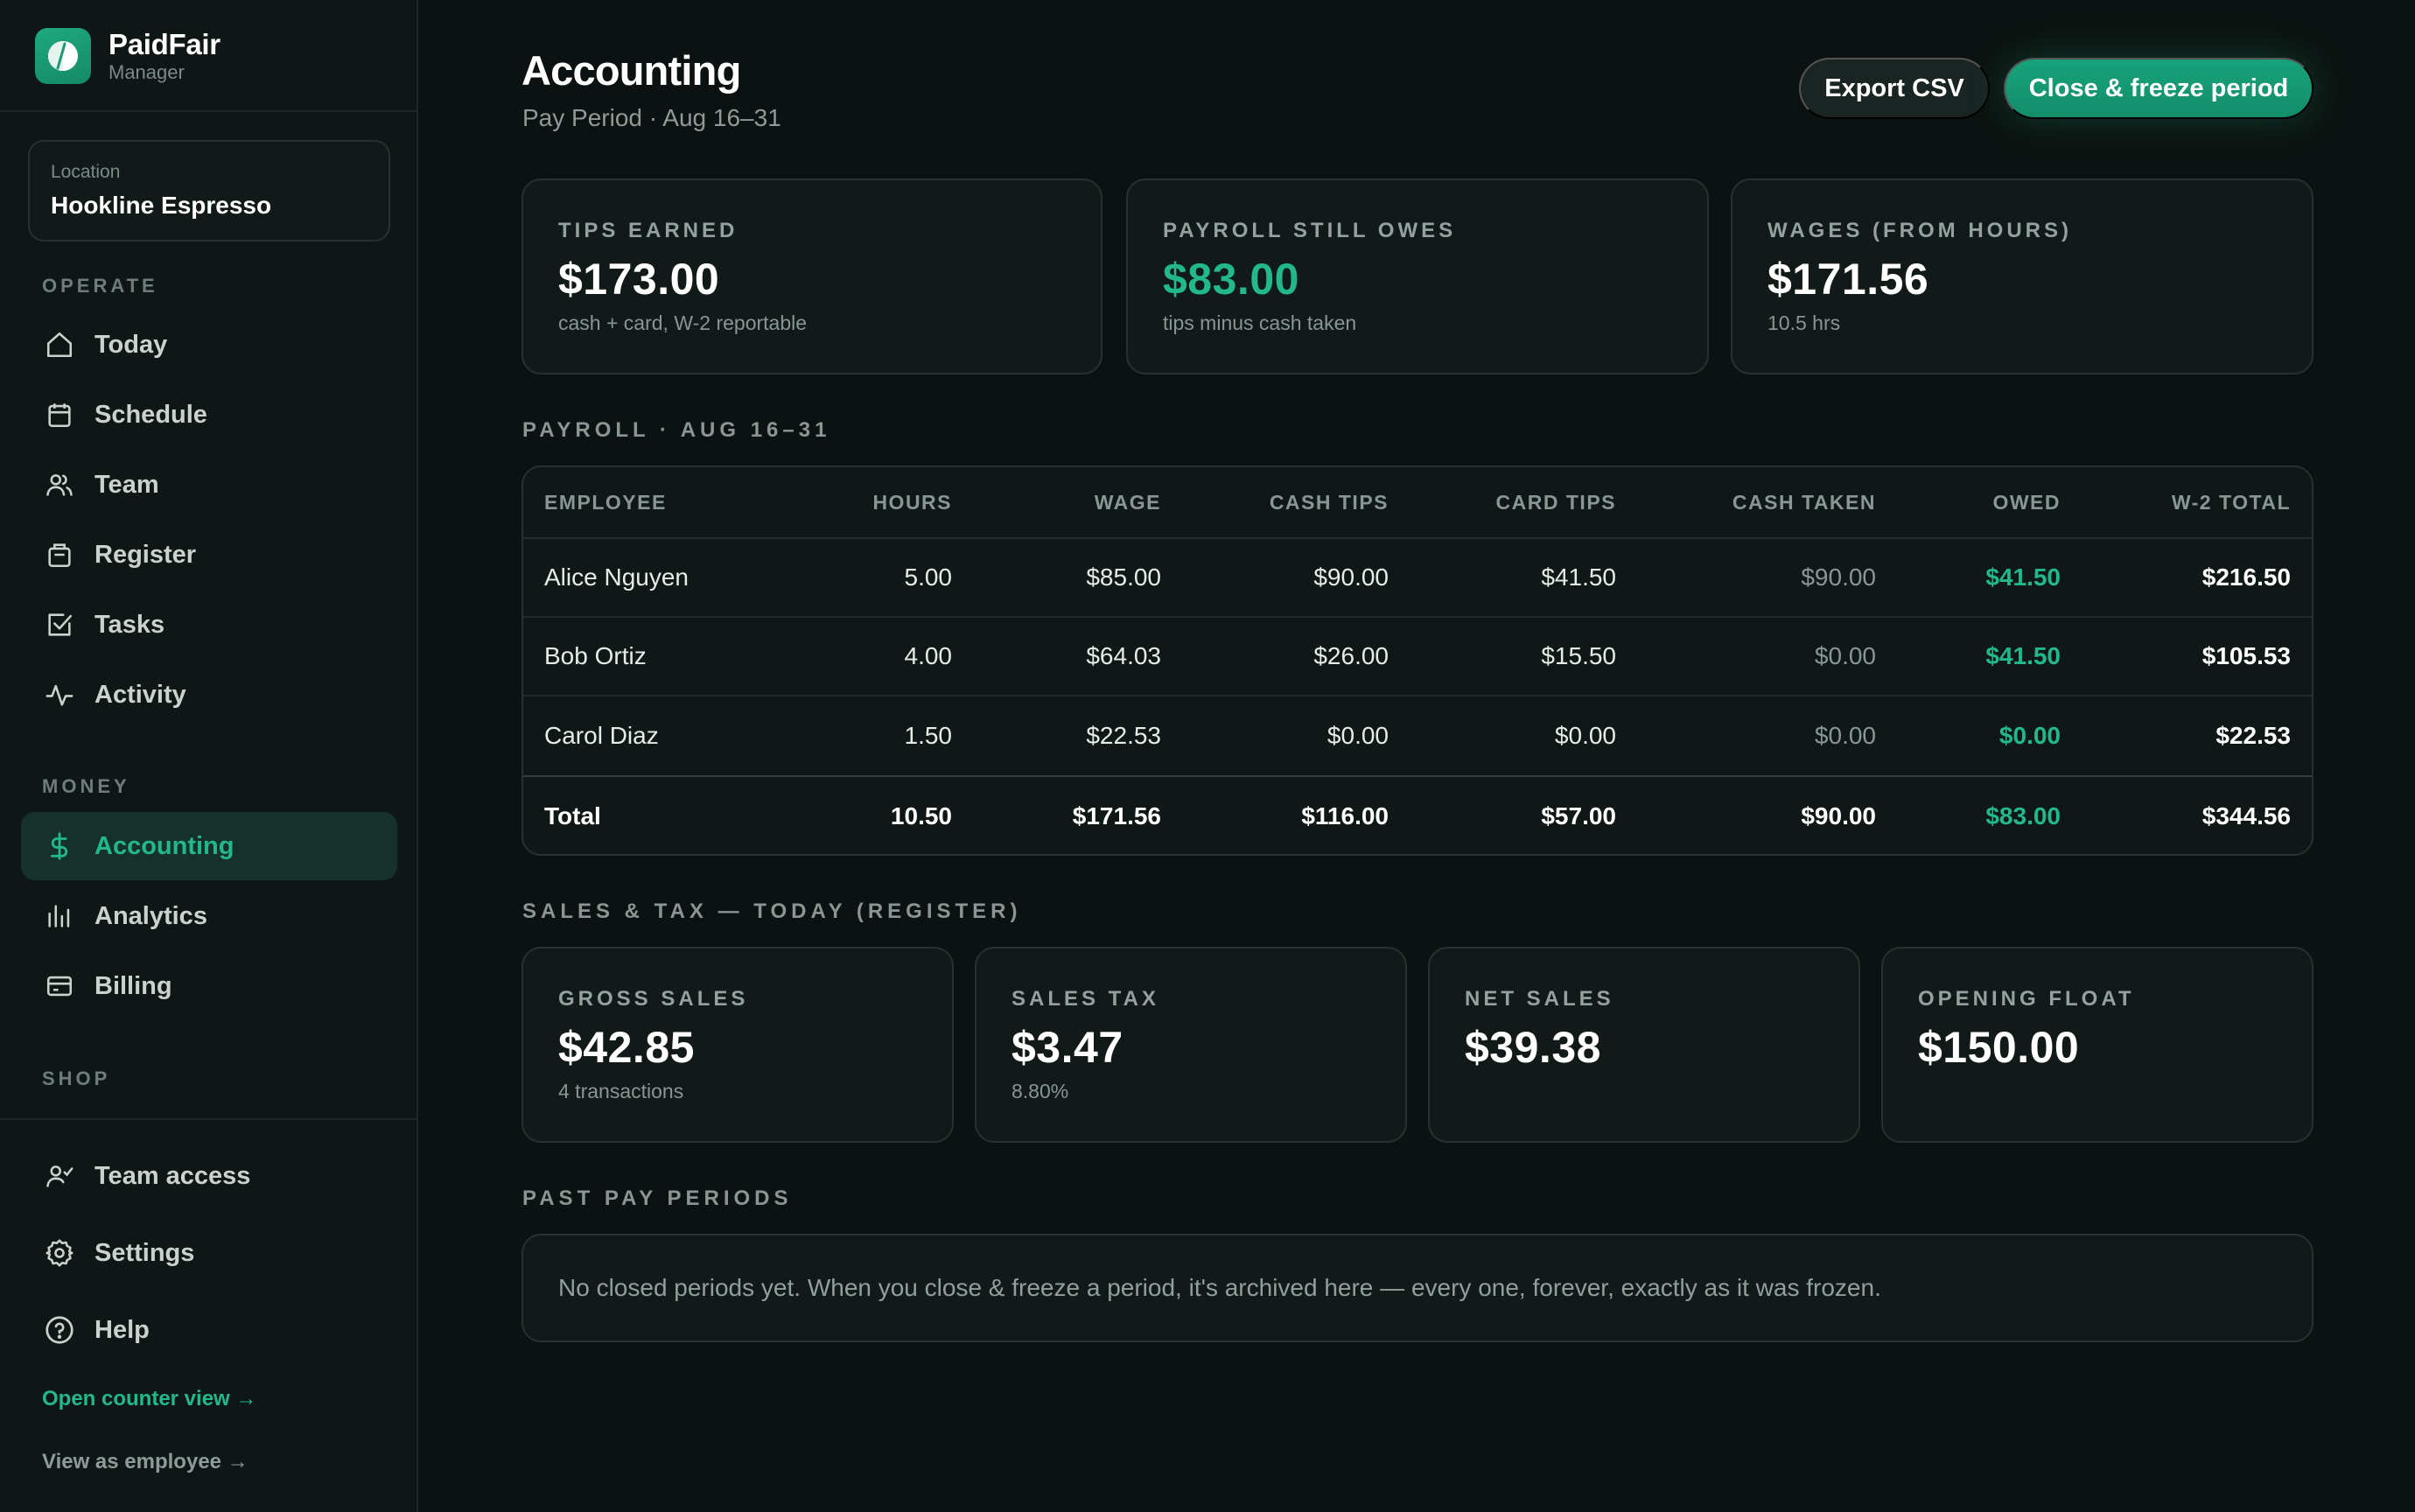 This screenshot has width=2415, height=1512. Describe the element at coordinates (76, 1078) in the screenshot. I see `section-label-shop: SHOP` at that location.